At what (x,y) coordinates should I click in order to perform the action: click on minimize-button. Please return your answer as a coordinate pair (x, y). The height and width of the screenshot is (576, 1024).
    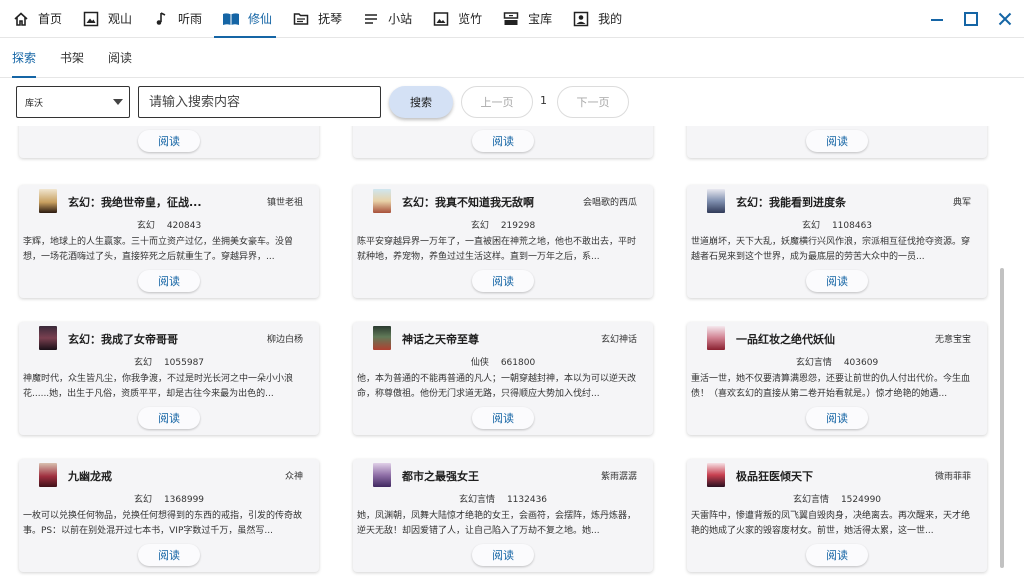
    Looking at the image, I should click on (937, 19).